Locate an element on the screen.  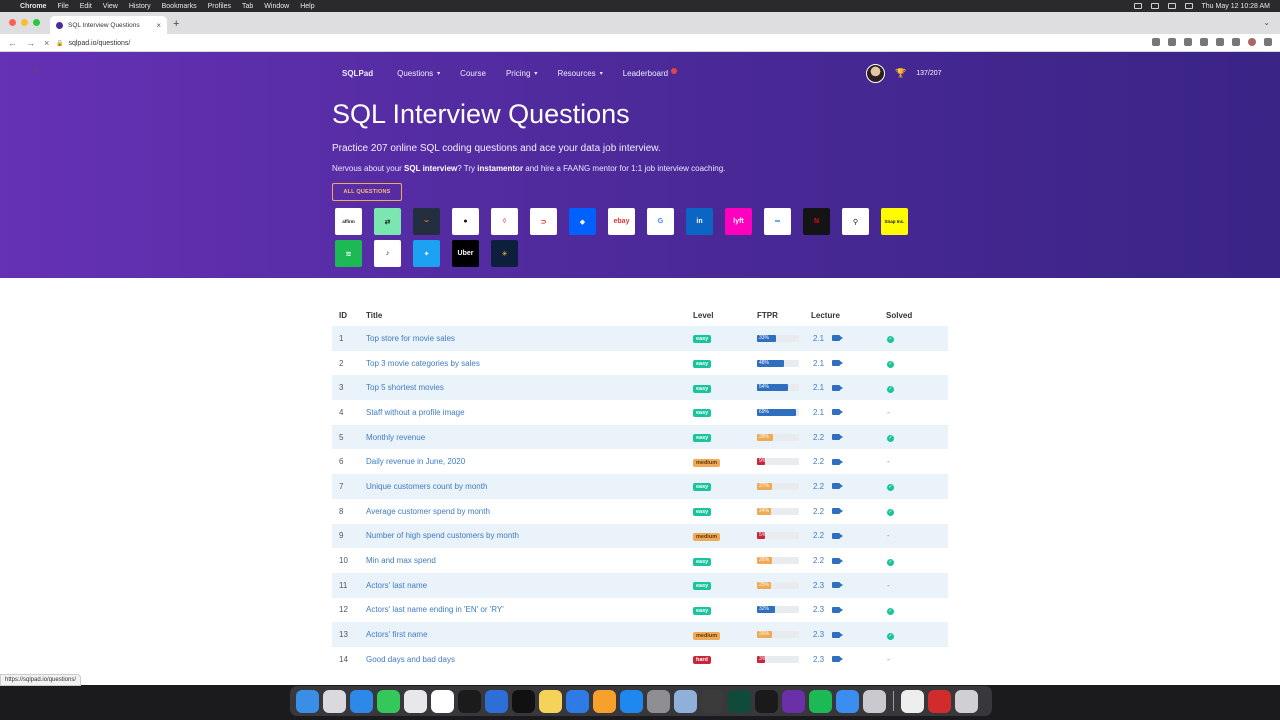
table-row: 11 Actors' last name easy 25% 2.3 - is located at coordinates (640, 585).